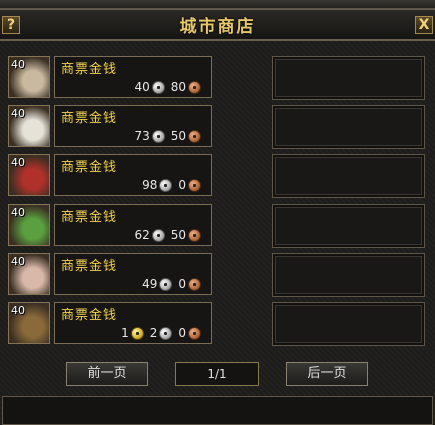  I want to click on shop-item-row: 40 商票金钱 1 2 0, so click(111, 324).